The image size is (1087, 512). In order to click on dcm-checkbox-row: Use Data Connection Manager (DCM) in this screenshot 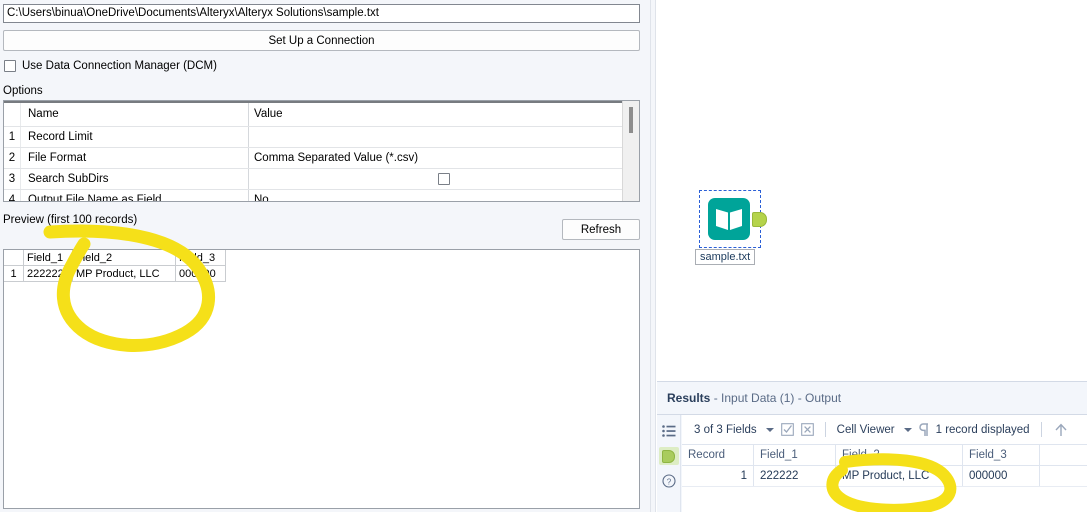, I will do `click(110, 66)`.